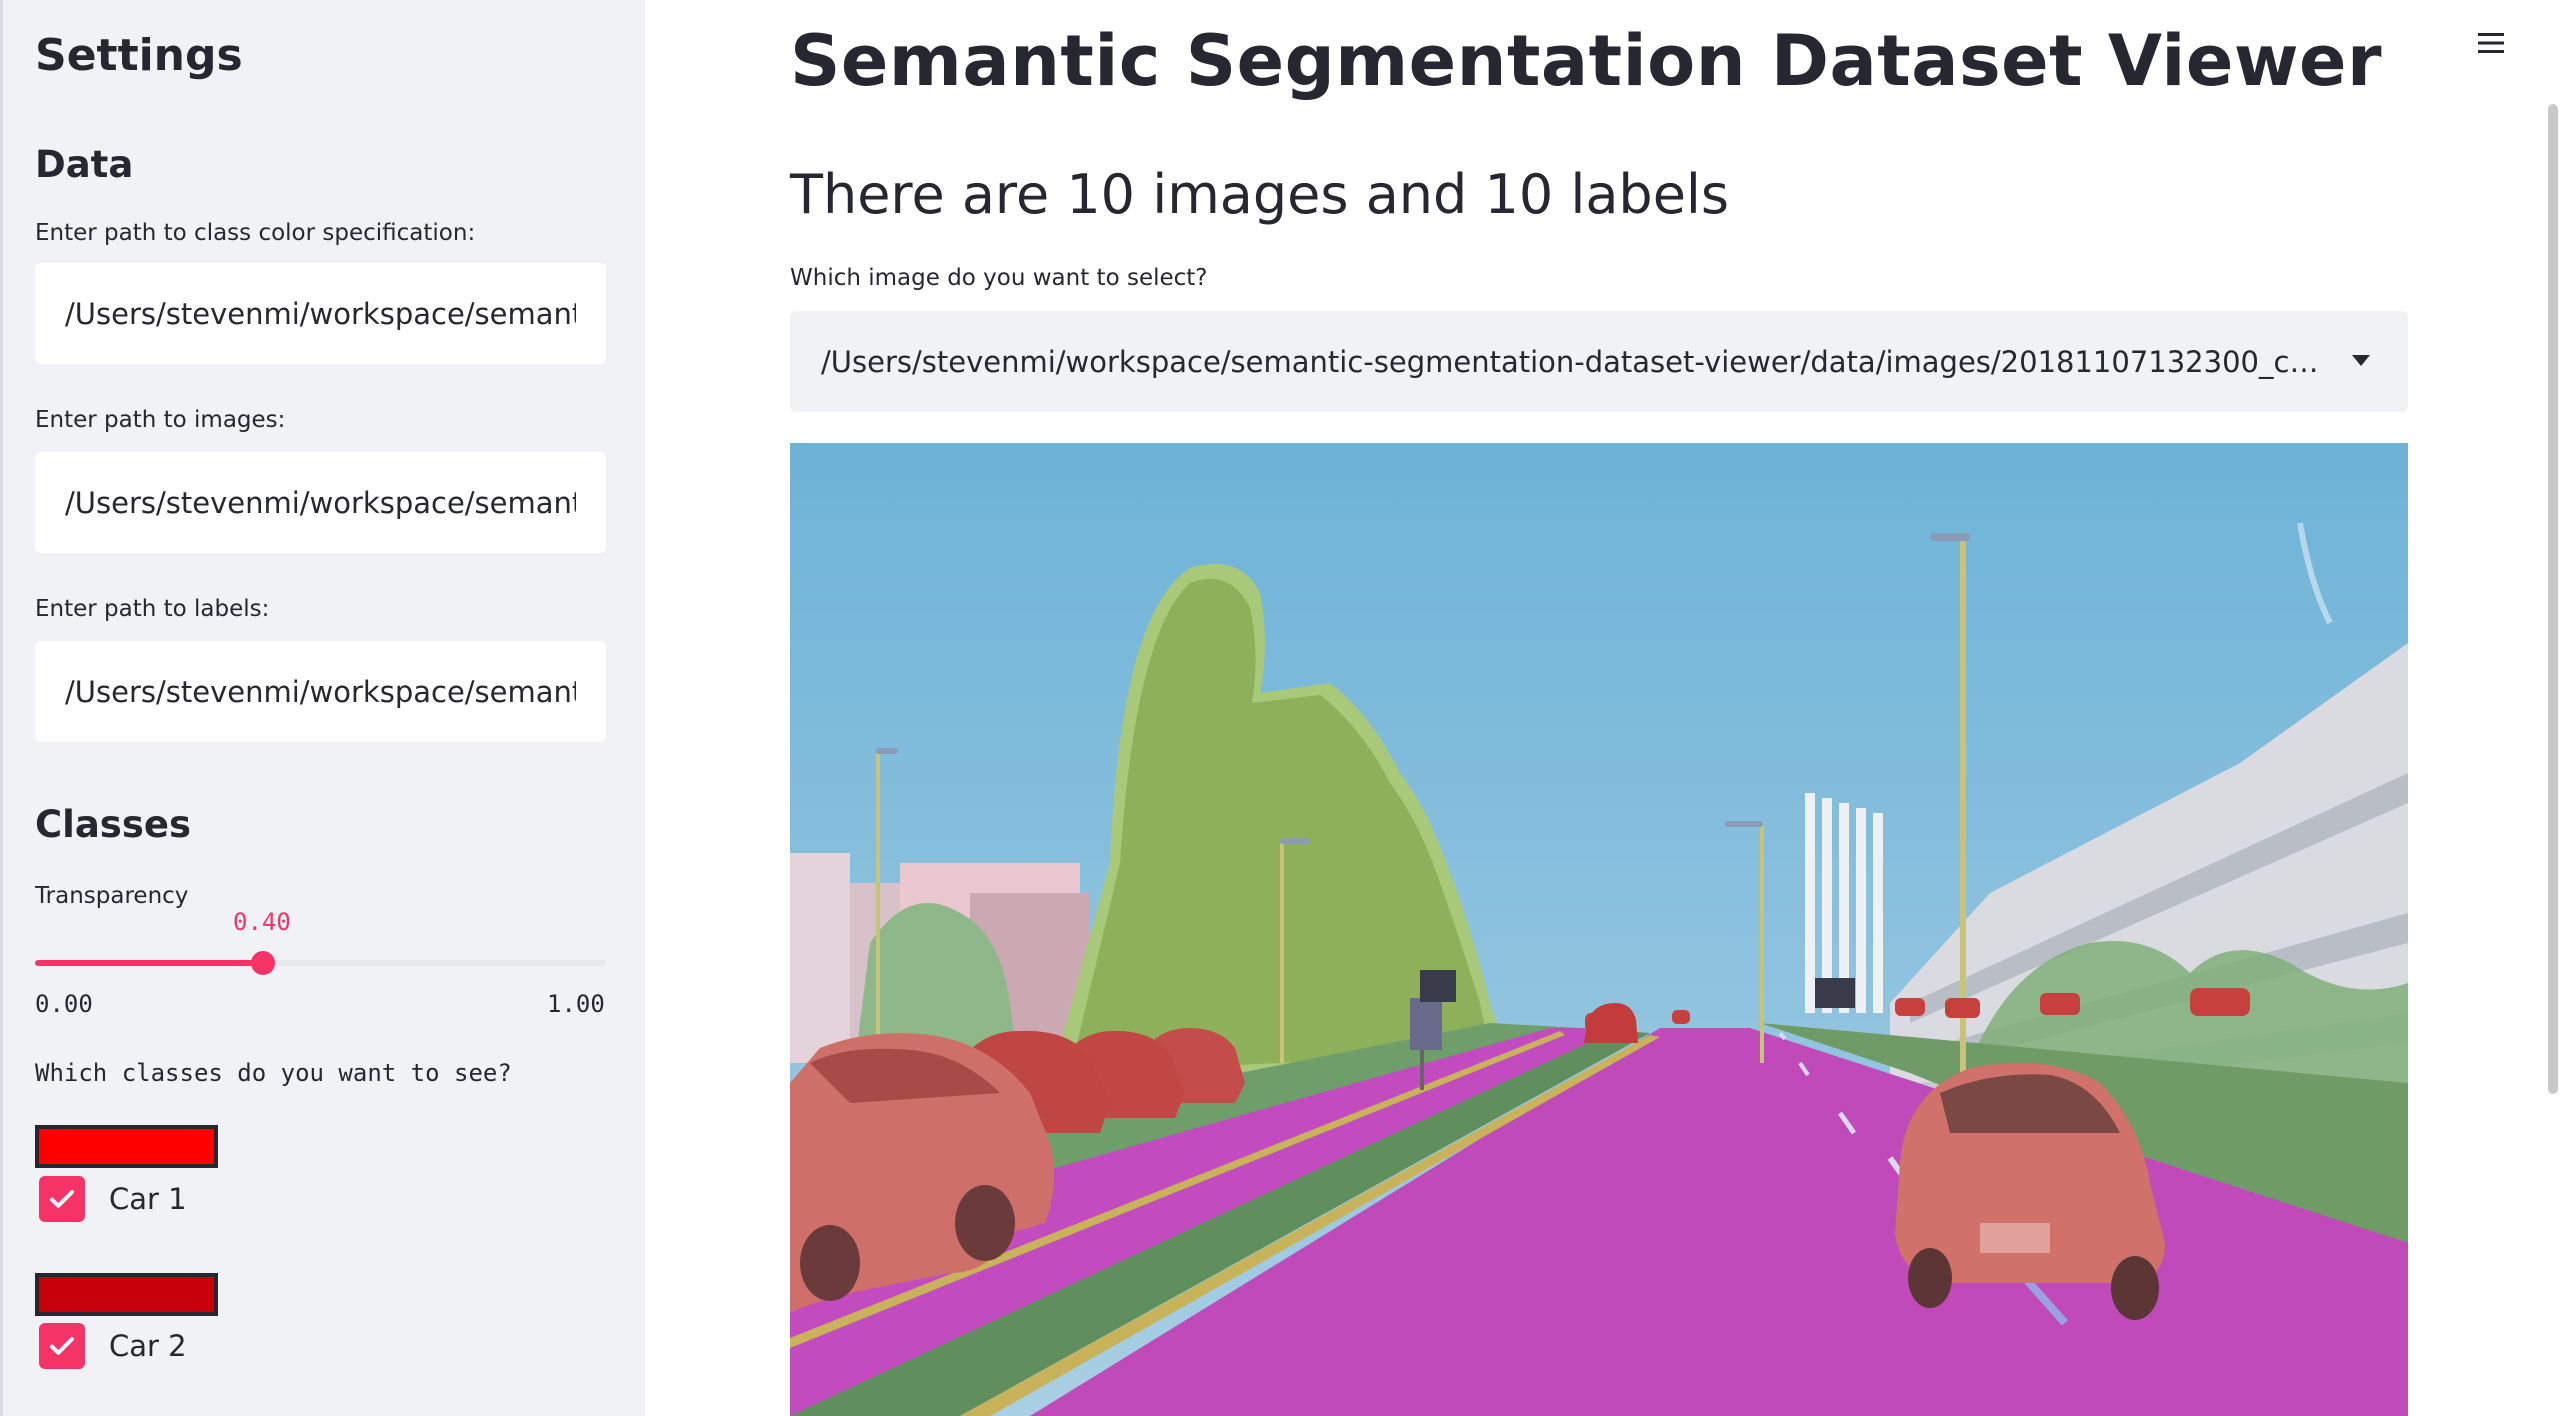 The width and height of the screenshot is (2560, 1416). I want to click on class-checkbox-car-1: Car 1, so click(113, 1199).